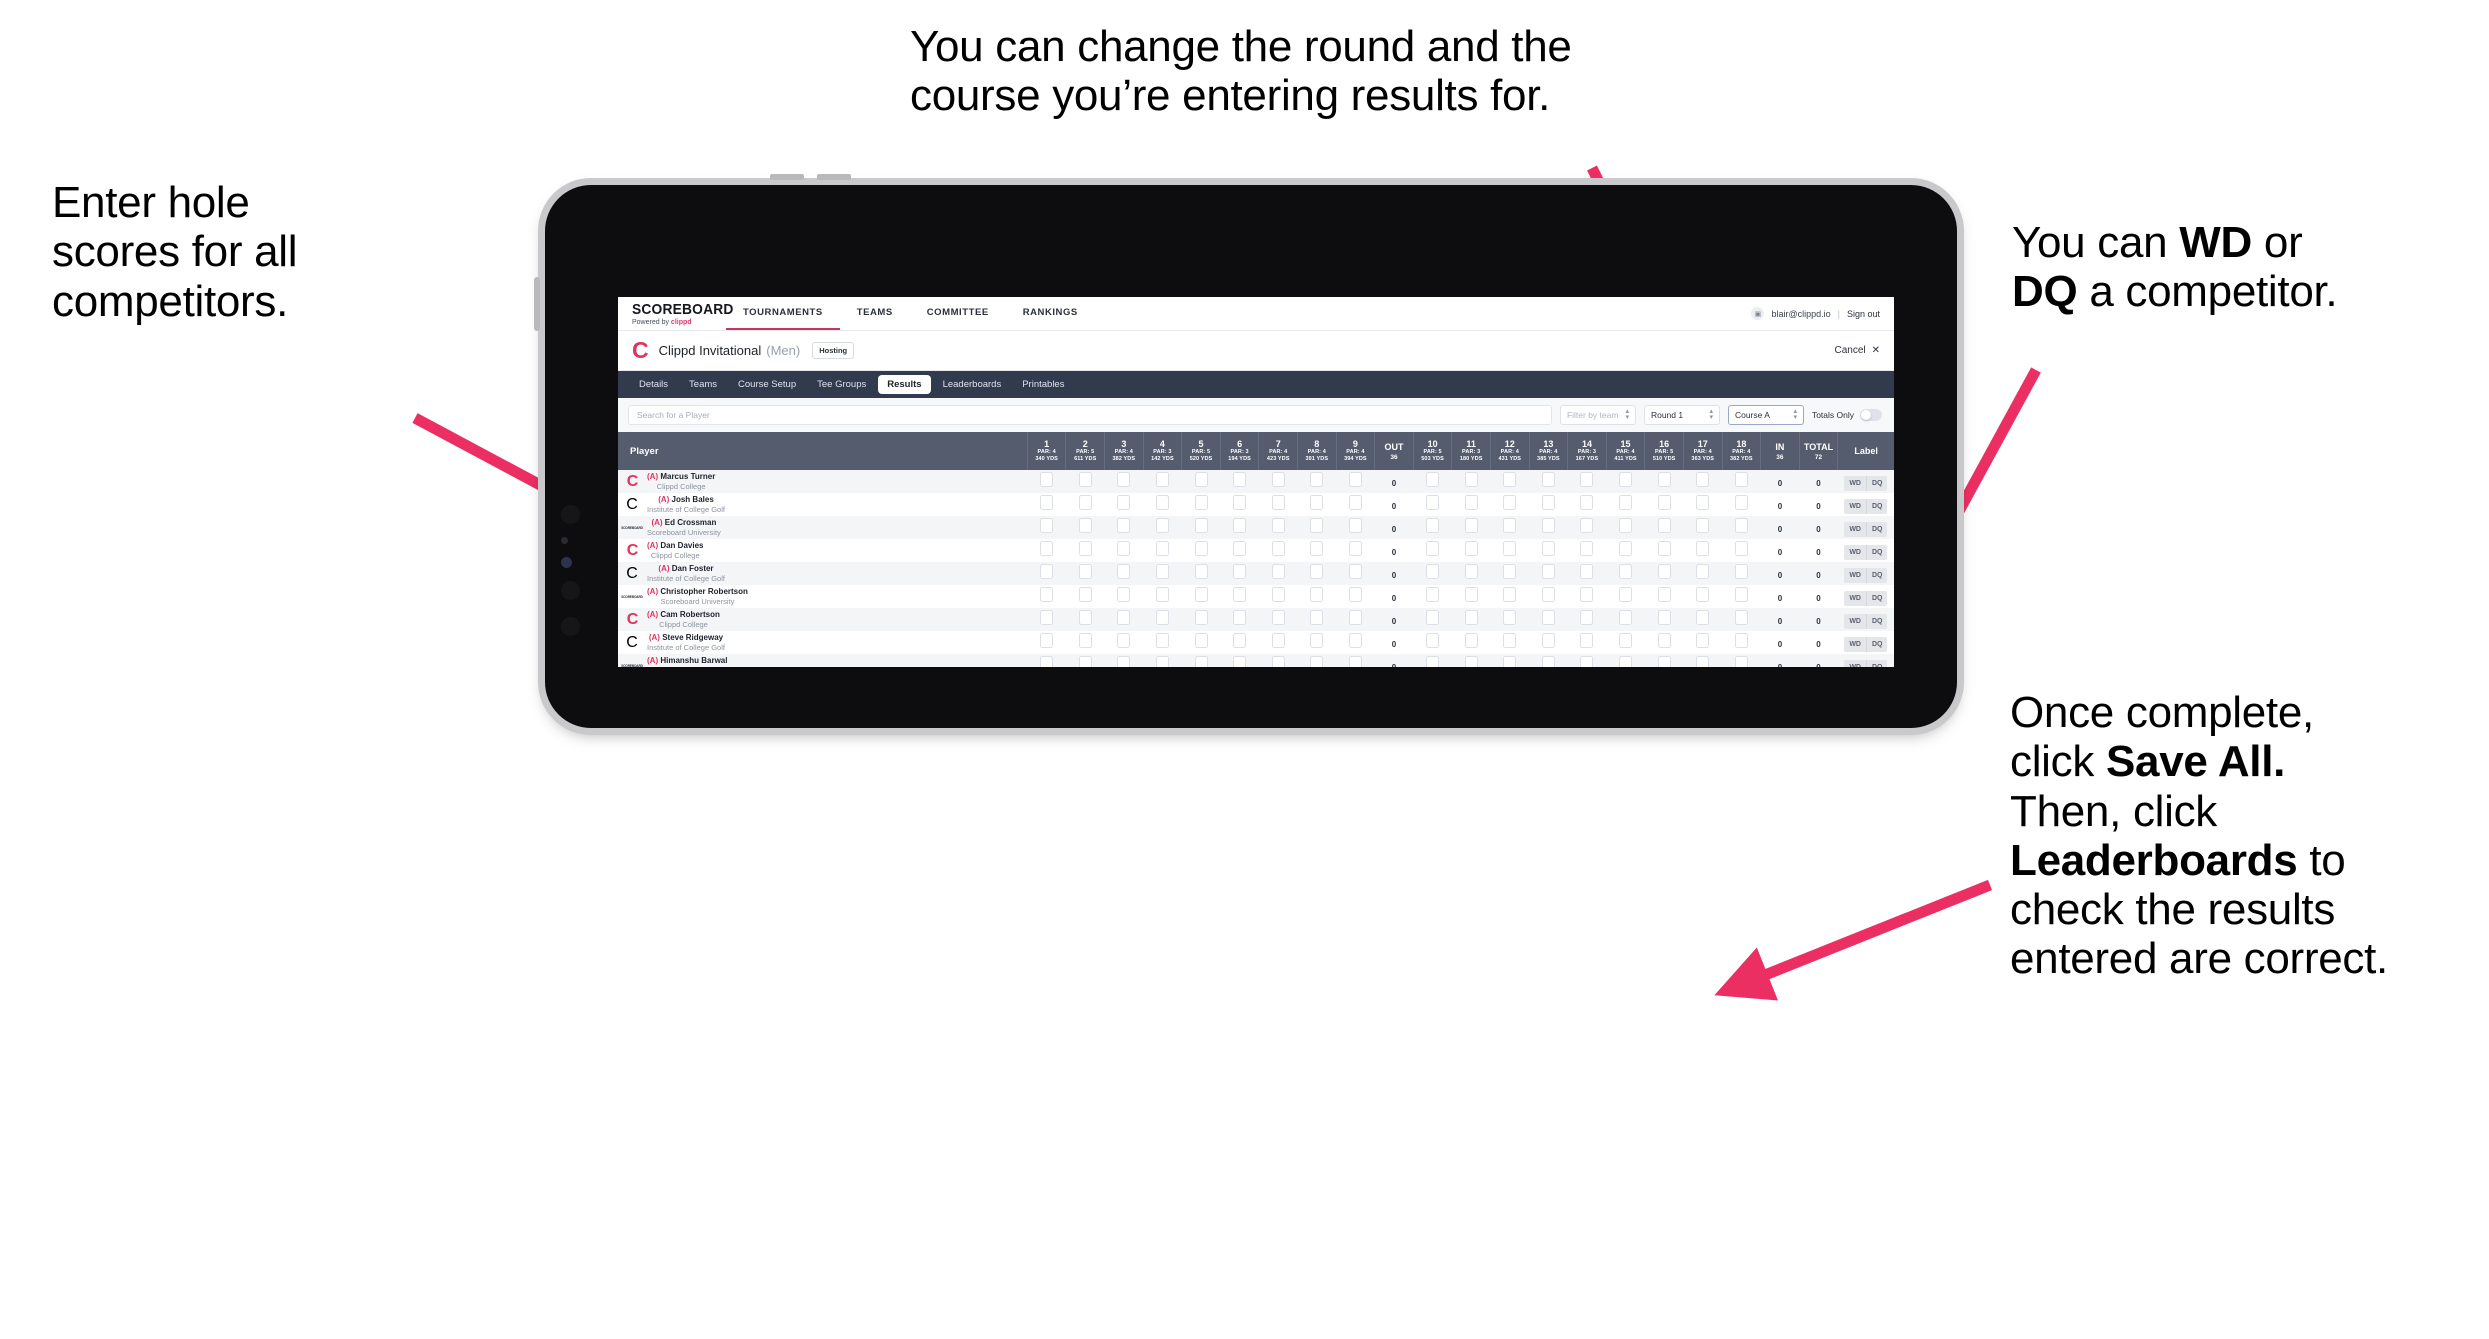 The width and height of the screenshot is (2489, 1339). Describe the element at coordinates (653, 384) in the screenshot. I see `tab-details: Details` at that location.